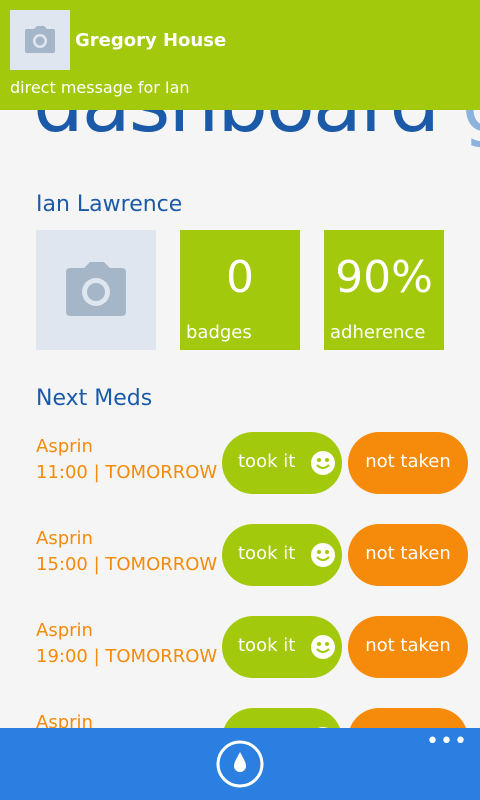  I want to click on appbar-drop-button, so click(240, 764).